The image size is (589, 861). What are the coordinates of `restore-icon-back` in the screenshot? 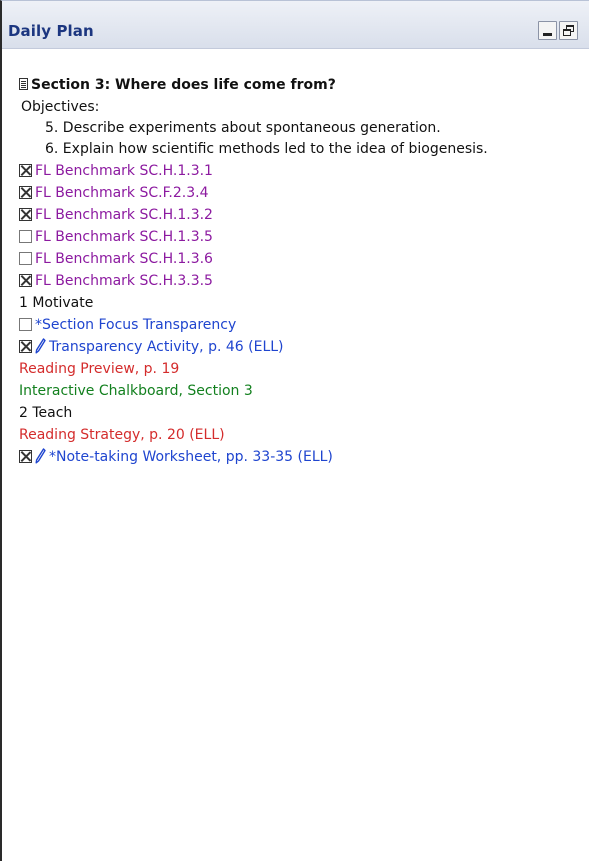 It's located at (567, 32).